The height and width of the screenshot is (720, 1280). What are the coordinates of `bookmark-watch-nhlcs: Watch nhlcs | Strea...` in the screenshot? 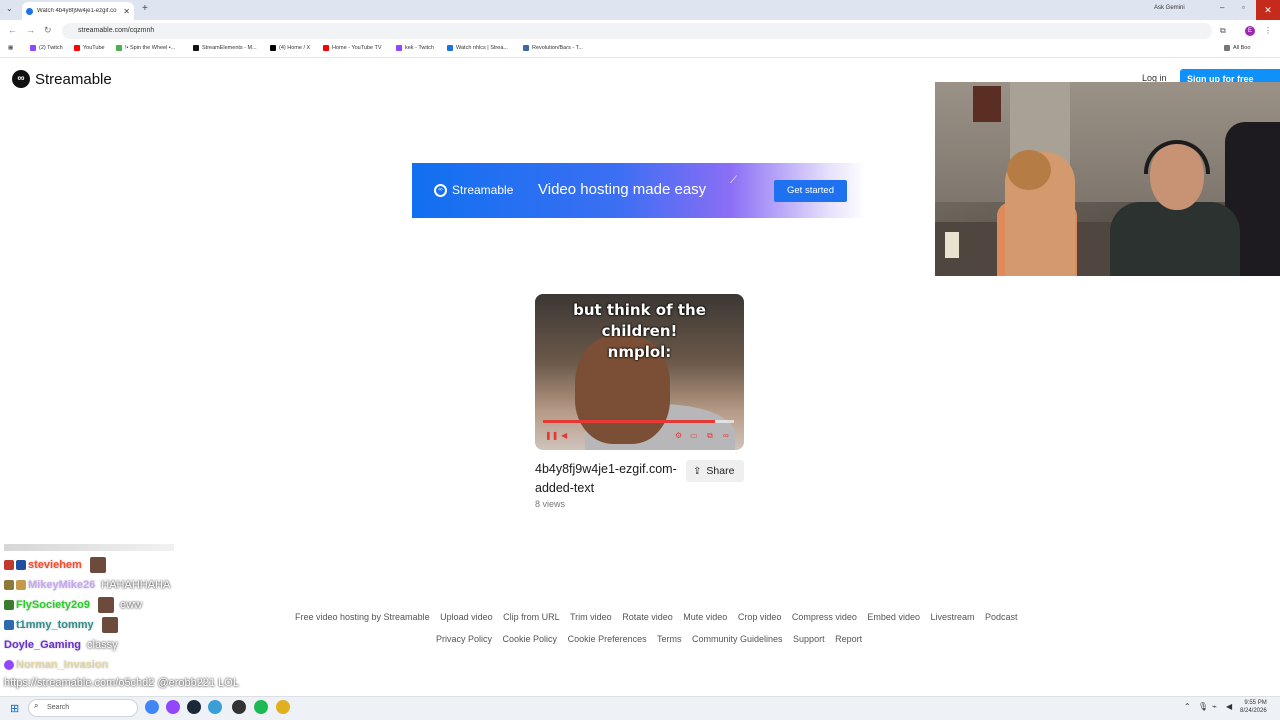 It's located at (477, 48).